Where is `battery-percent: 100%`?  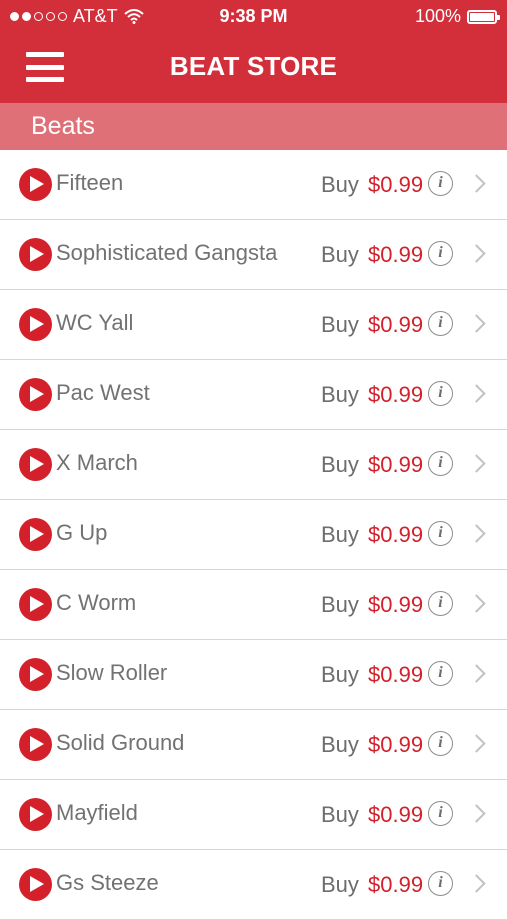 battery-percent: 100% is located at coordinates (437, 16).